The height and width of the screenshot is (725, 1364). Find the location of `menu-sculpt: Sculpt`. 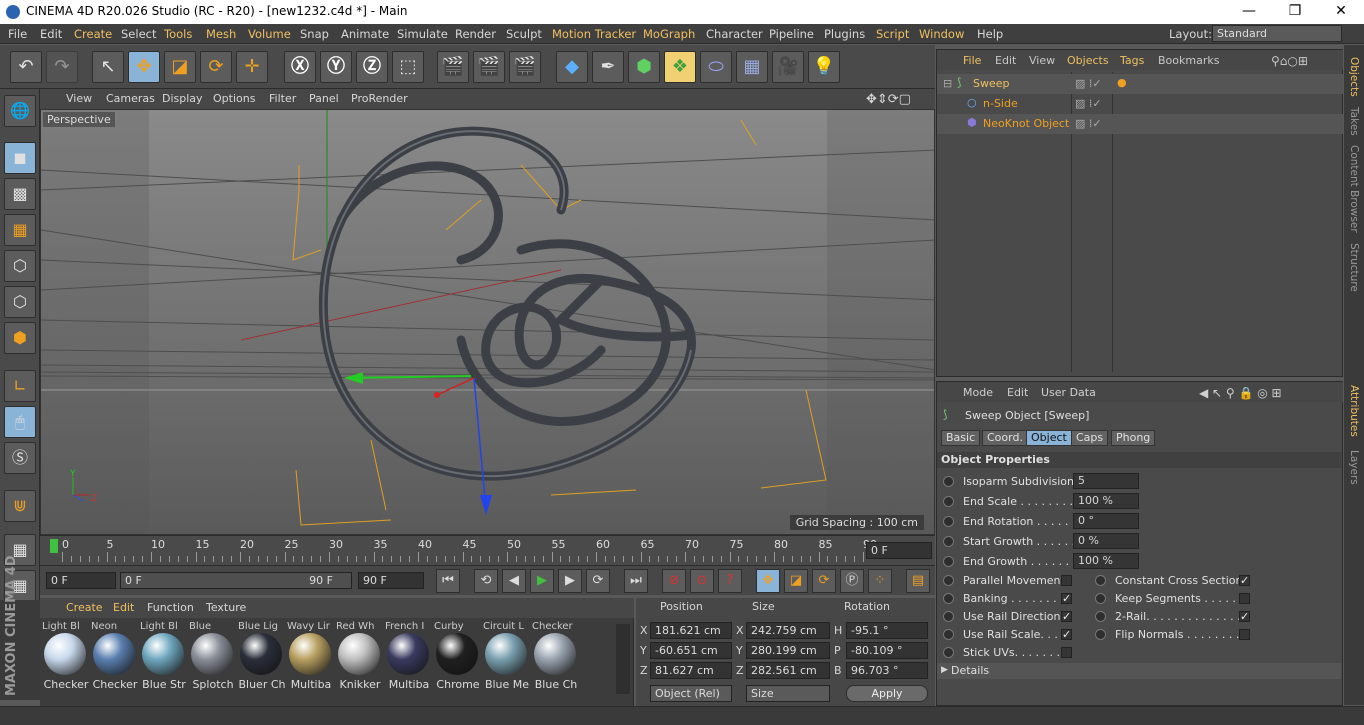

menu-sculpt: Sculpt is located at coordinates (524, 34).